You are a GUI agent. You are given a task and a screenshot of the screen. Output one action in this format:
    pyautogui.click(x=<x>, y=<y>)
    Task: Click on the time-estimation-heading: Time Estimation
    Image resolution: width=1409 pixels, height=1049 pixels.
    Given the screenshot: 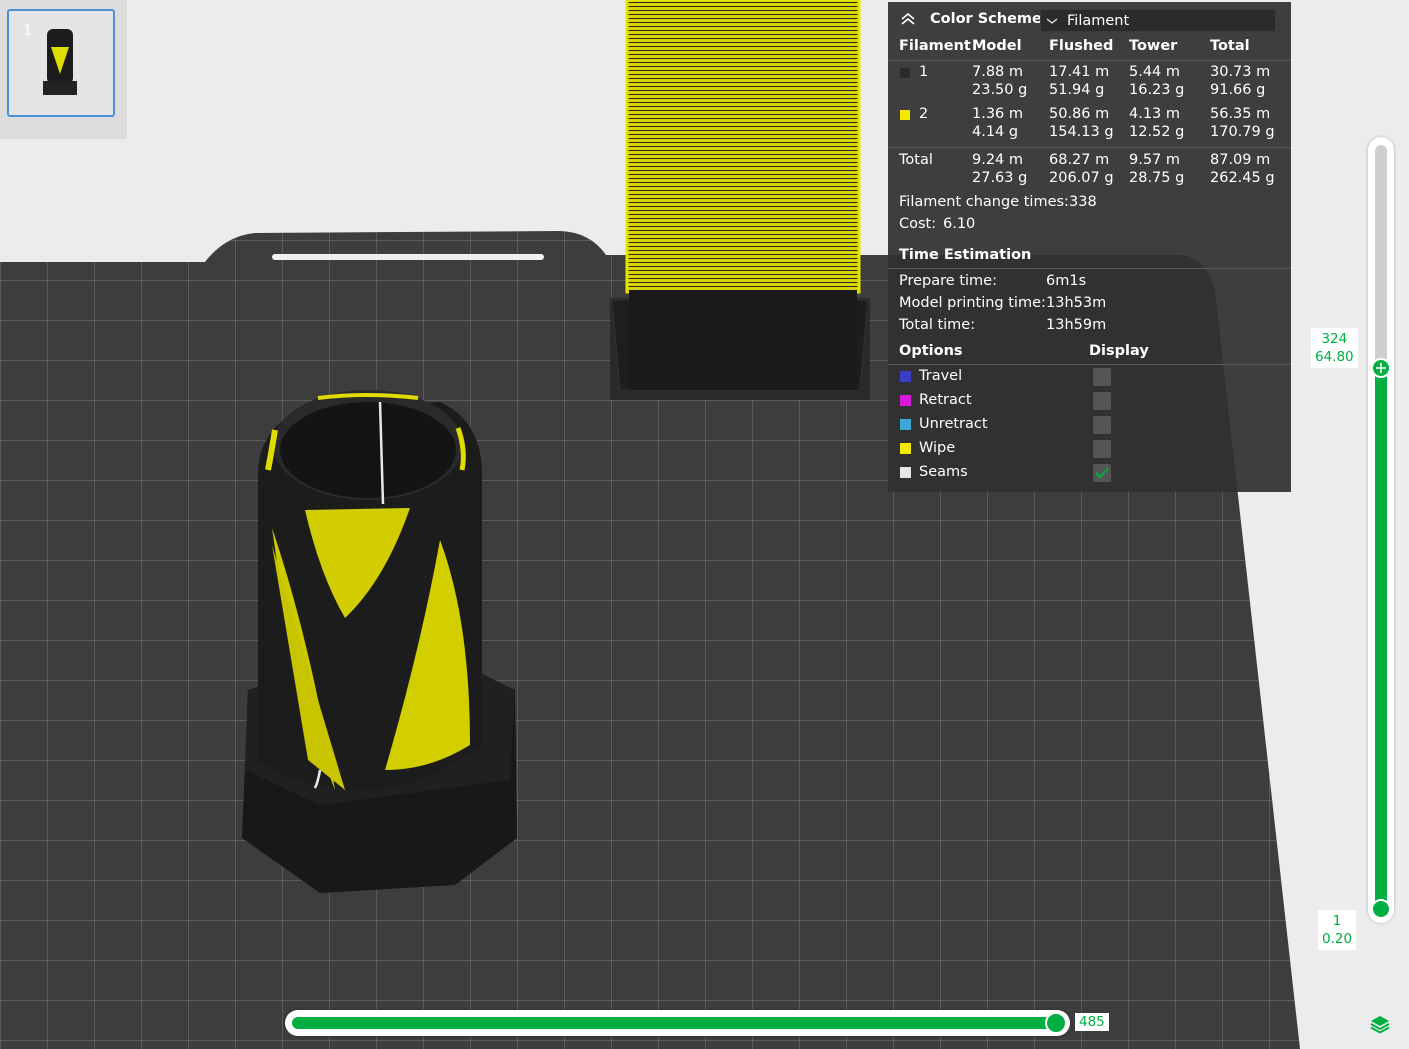 What is the action you would take?
    pyautogui.click(x=965, y=255)
    